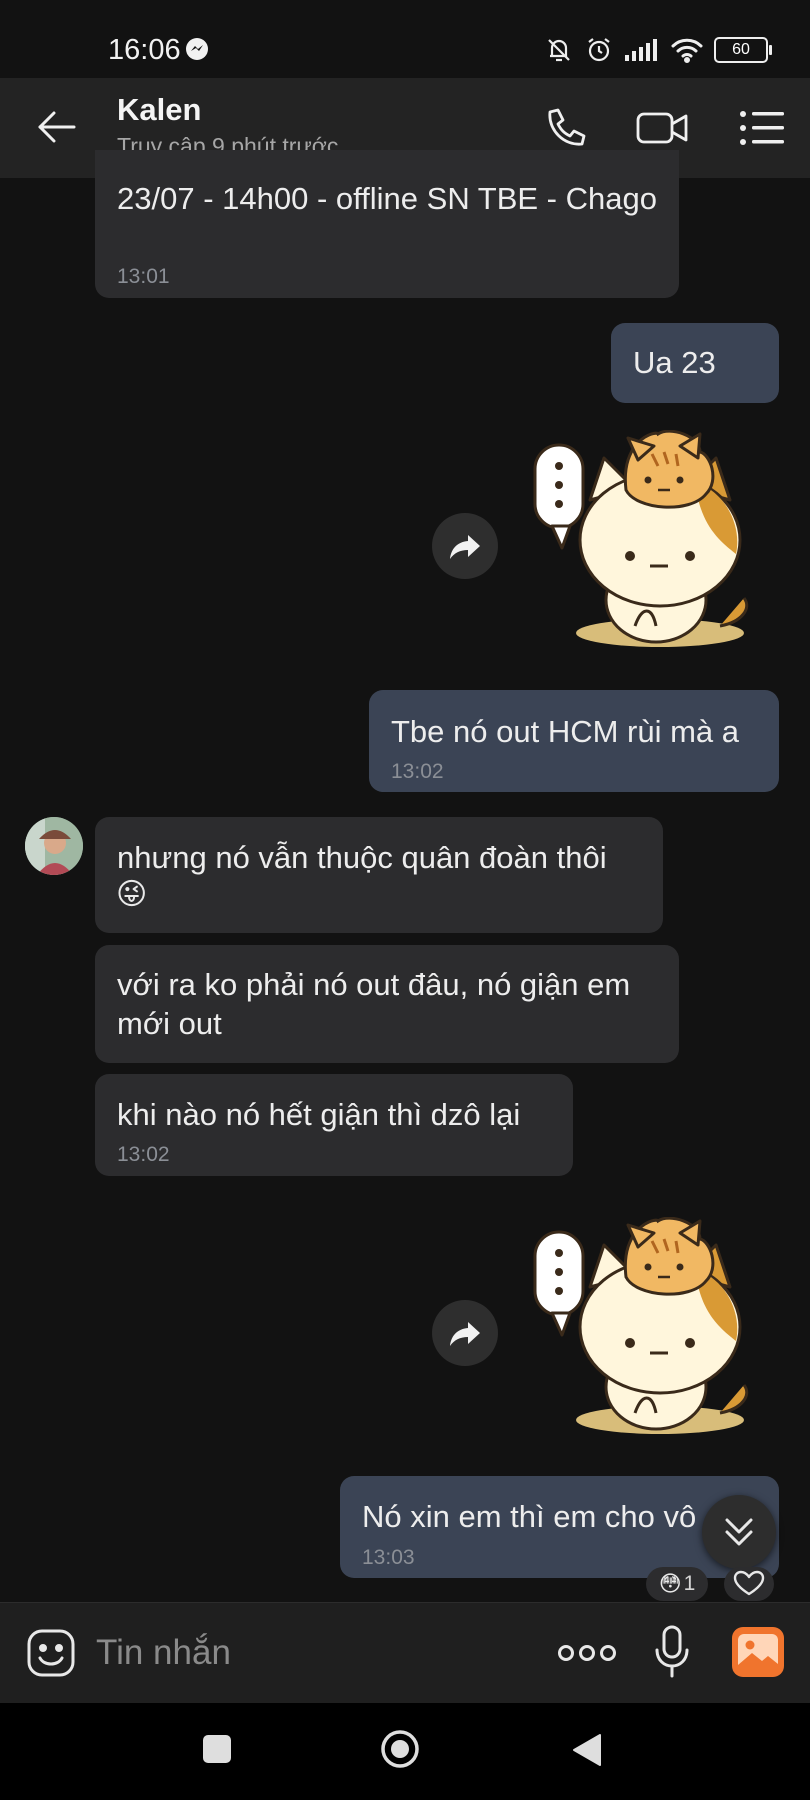 The width and height of the screenshot is (810, 1800). I want to click on message-time: 13:03, so click(388, 1557).